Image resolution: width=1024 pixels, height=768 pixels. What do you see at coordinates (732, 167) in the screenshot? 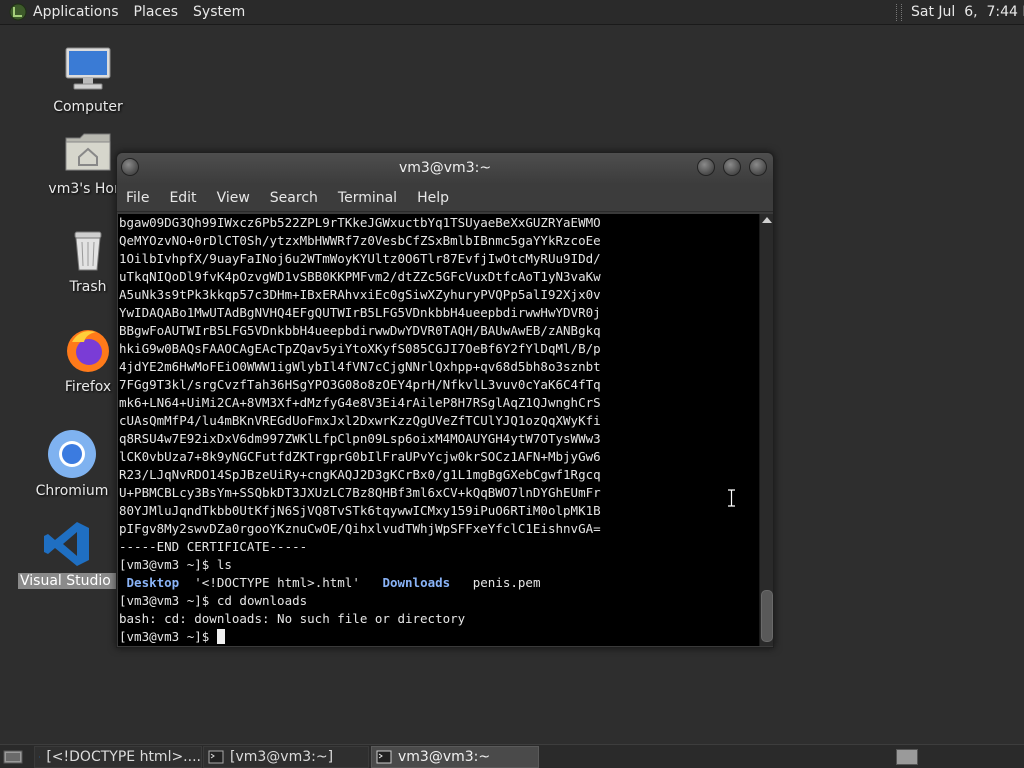
I see `maximize-button` at bounding box center [732, 167].